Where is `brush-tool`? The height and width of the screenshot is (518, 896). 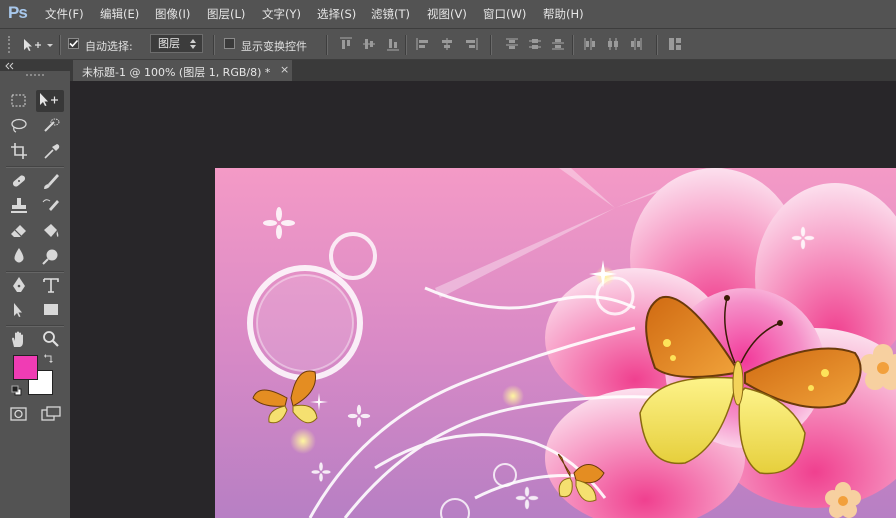
brush-tool is located at coordinates (51, 181).